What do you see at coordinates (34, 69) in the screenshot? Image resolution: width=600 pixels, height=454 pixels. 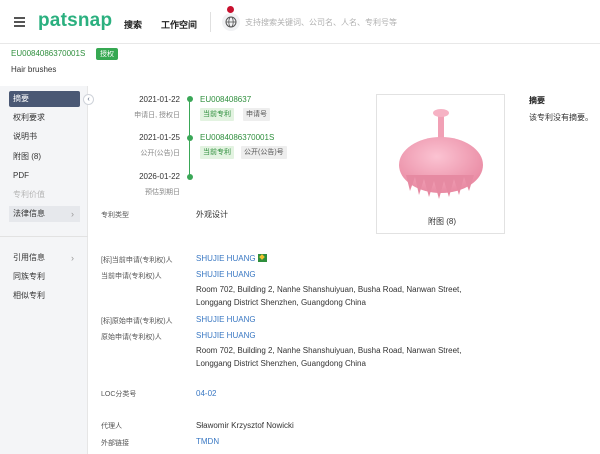 I see `patent-title: Hair brushes` at bounding box center [34, 69].